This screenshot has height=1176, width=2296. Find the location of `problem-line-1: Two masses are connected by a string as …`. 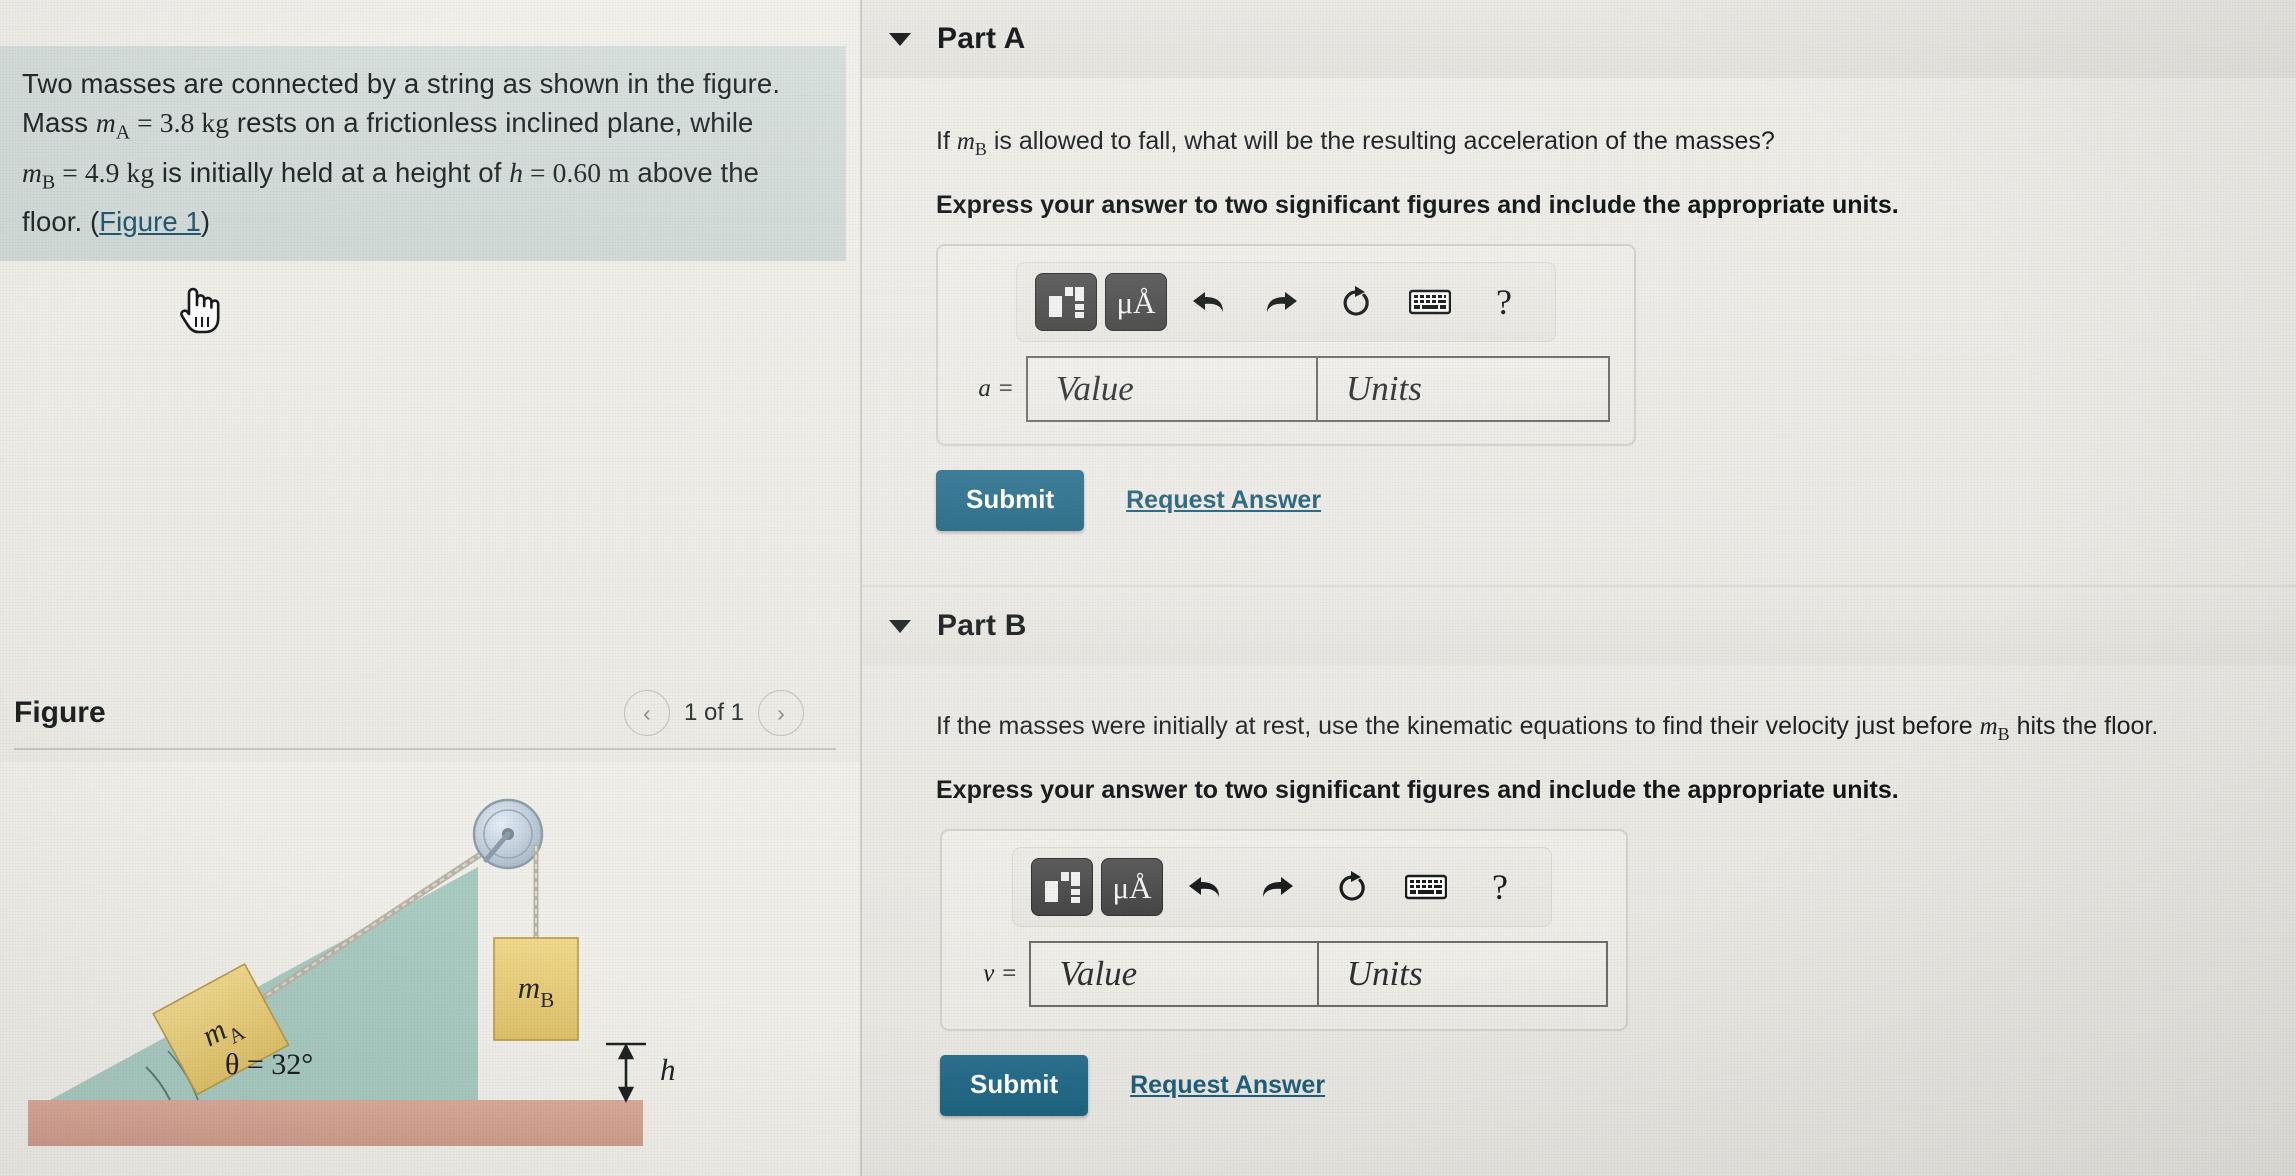

problem-line-1: Two masses are connected by a string as … is located at coordinates (401, 83).